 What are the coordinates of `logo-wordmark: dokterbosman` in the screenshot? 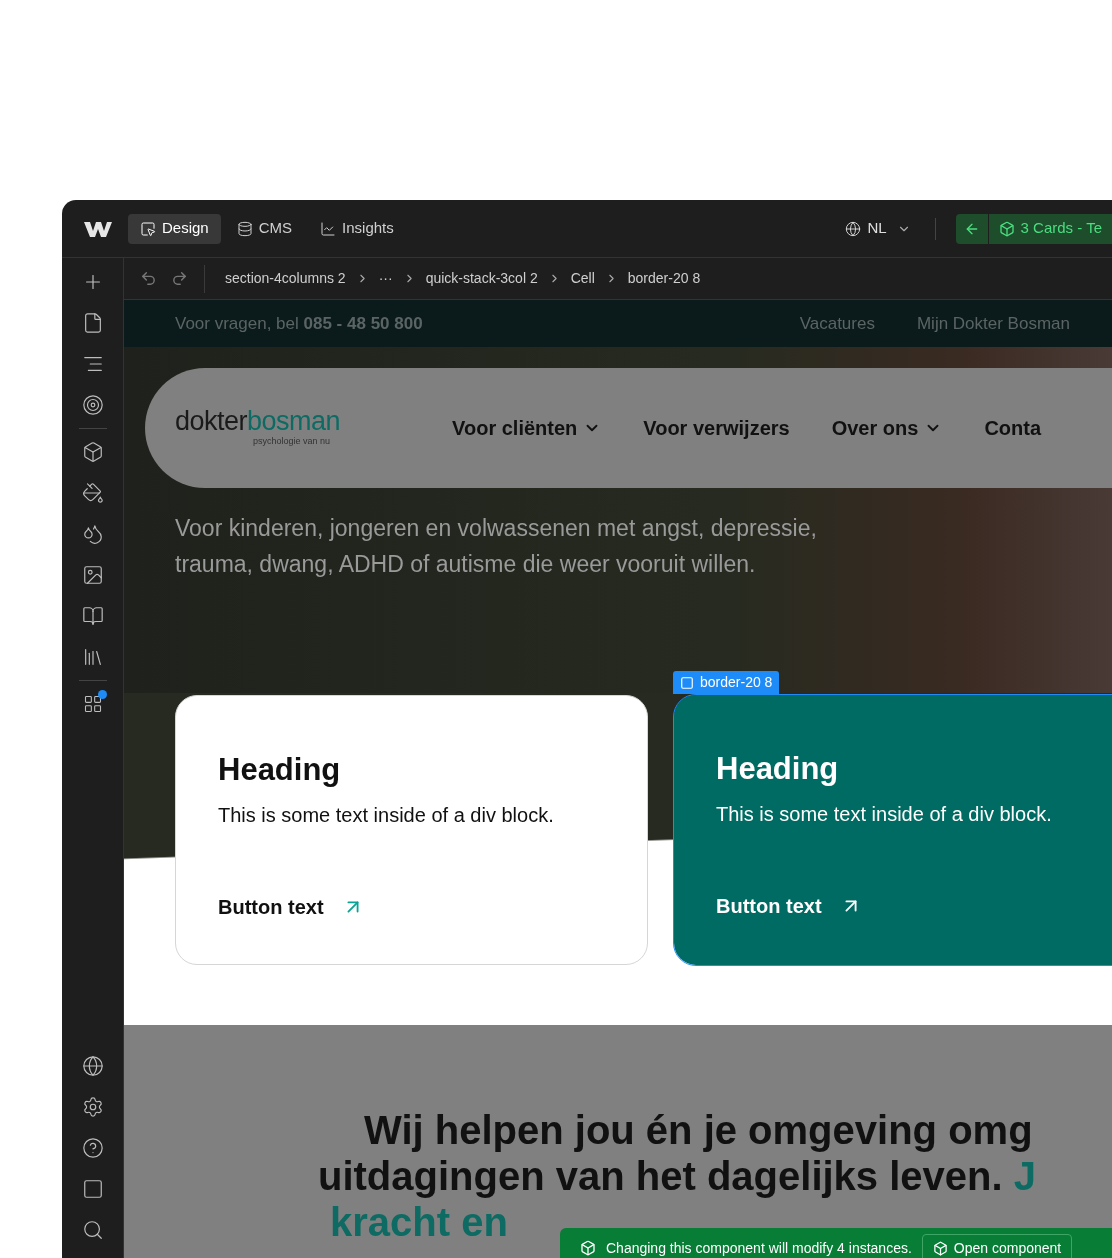 It's located at (258, 421).